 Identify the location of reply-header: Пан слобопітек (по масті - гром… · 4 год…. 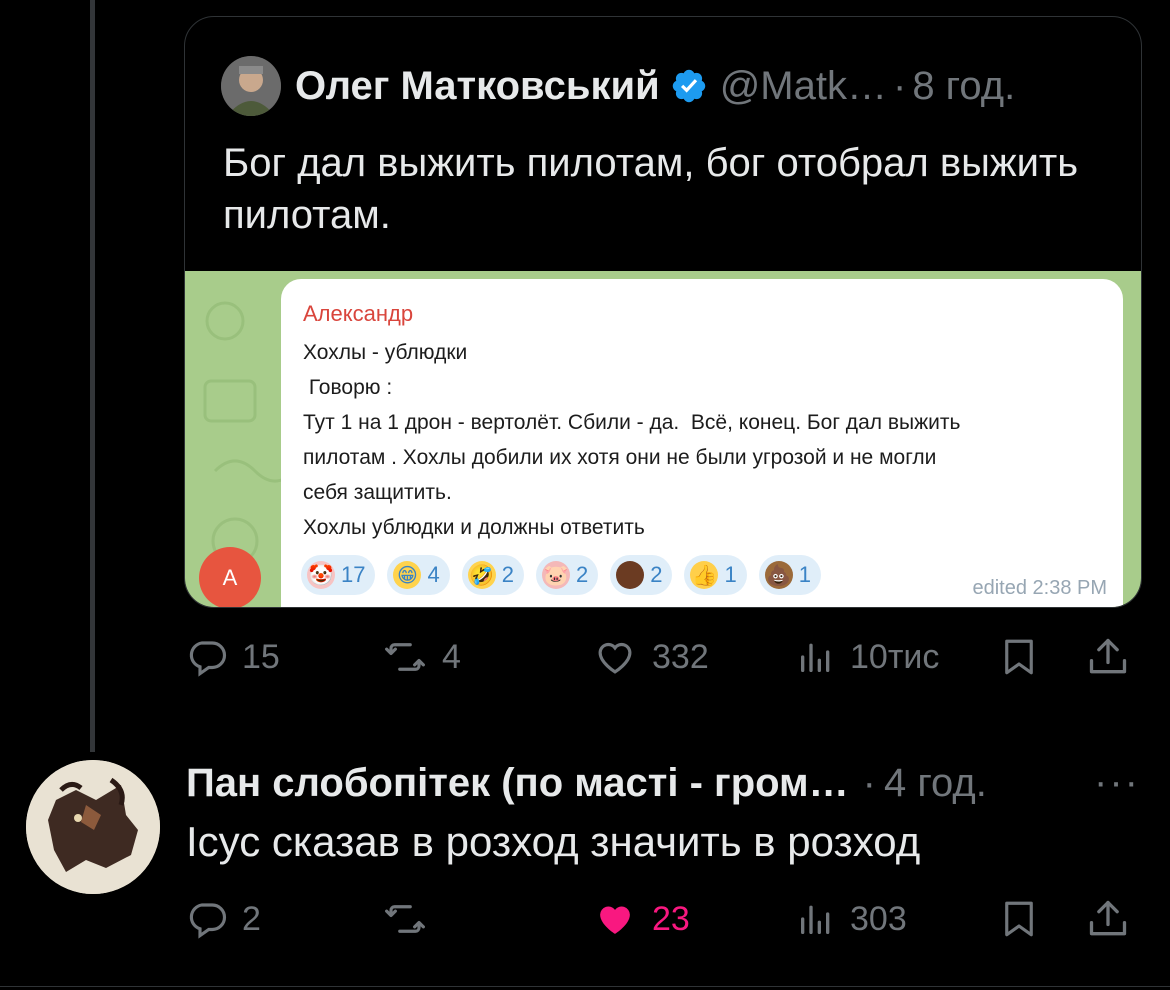
(586, 783).